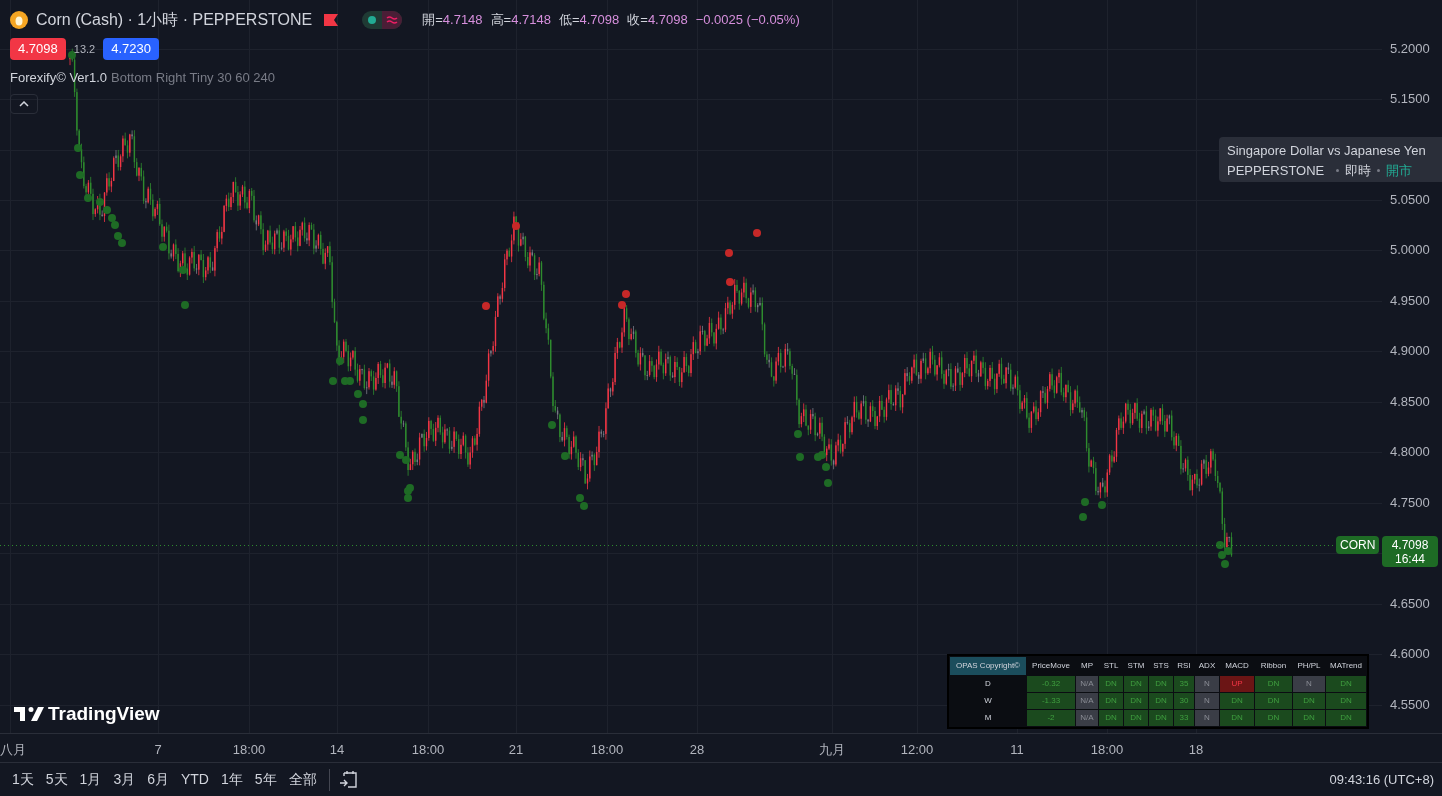 Image resolution: width=1442 pixels, height=796 pixels. I want to click on clock-text: 09:43:16 (UTC+8), so click(1381, 779).